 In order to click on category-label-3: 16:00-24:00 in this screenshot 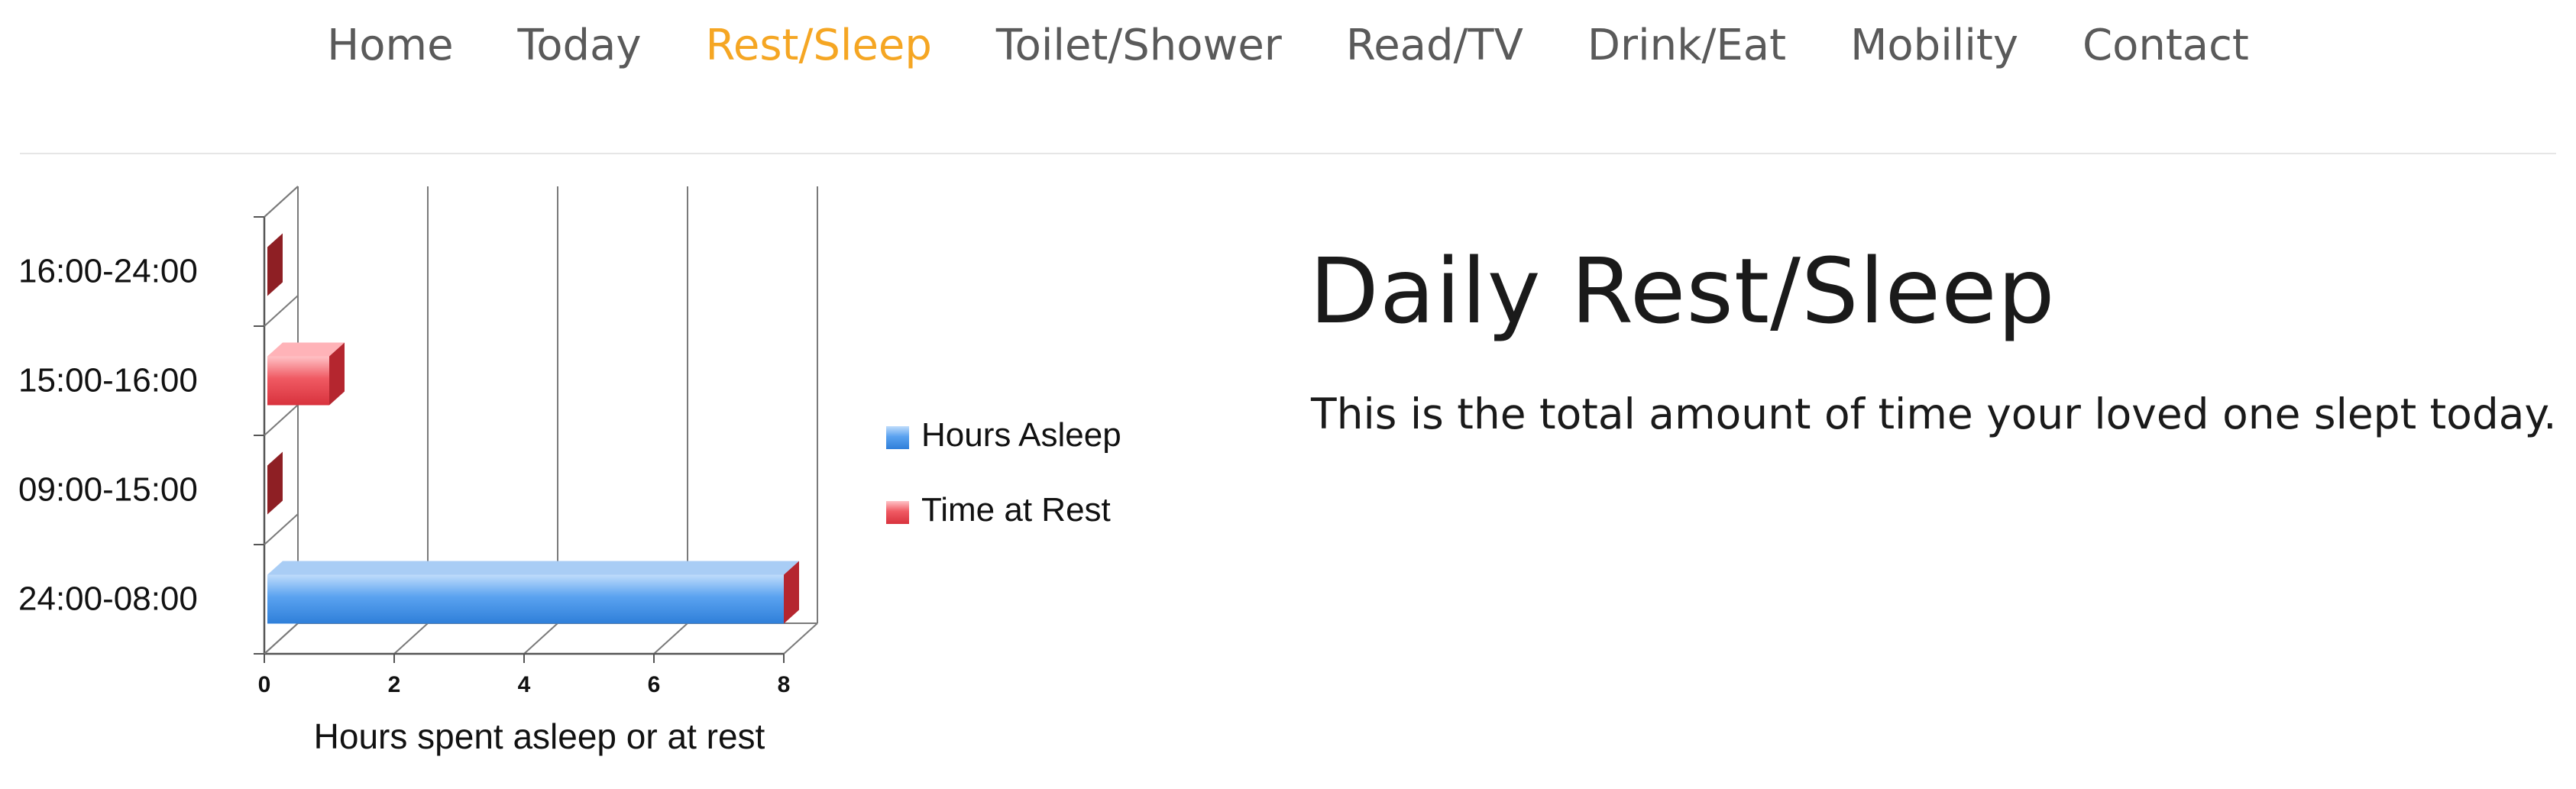, I will do `click(108, 271)`.